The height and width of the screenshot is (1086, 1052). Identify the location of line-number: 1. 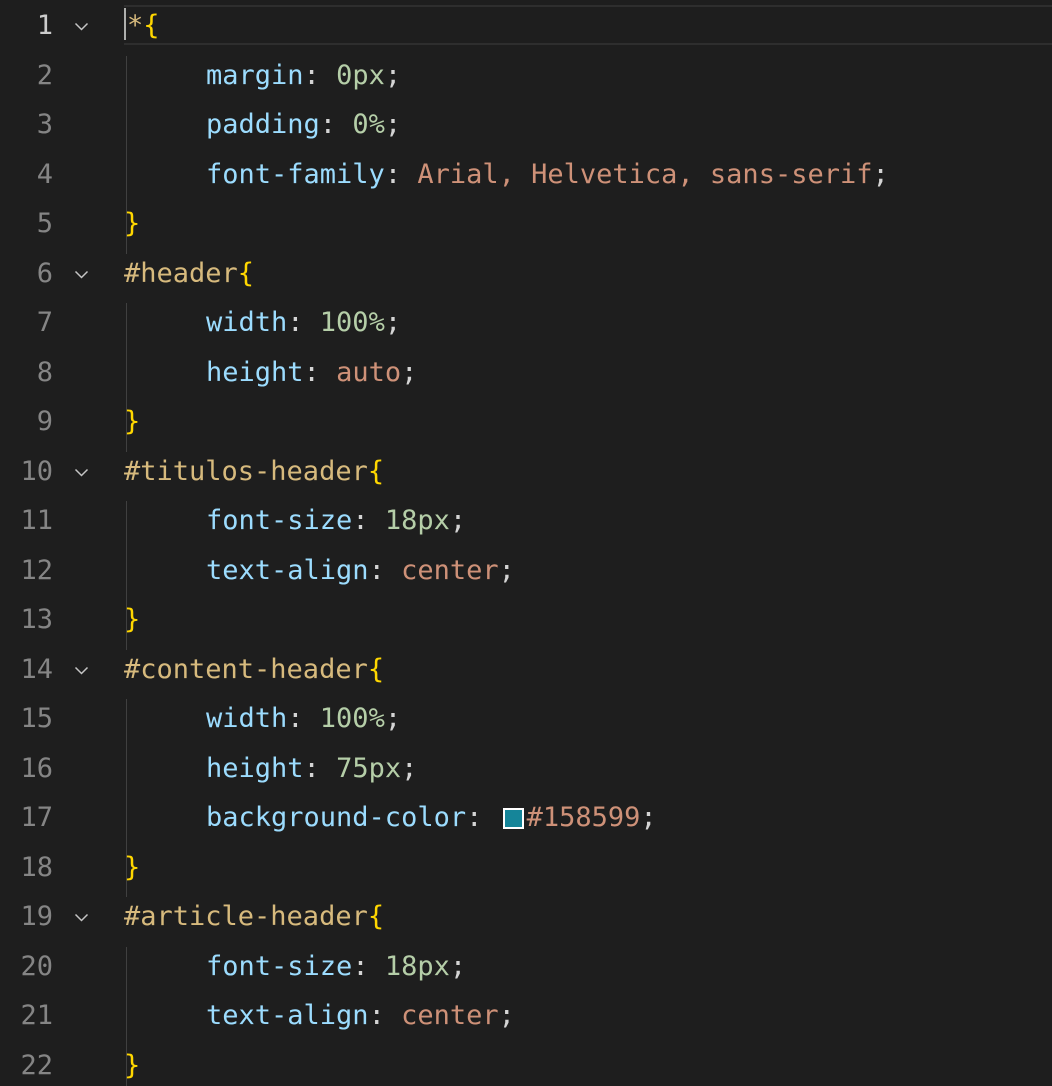
(44, 25).